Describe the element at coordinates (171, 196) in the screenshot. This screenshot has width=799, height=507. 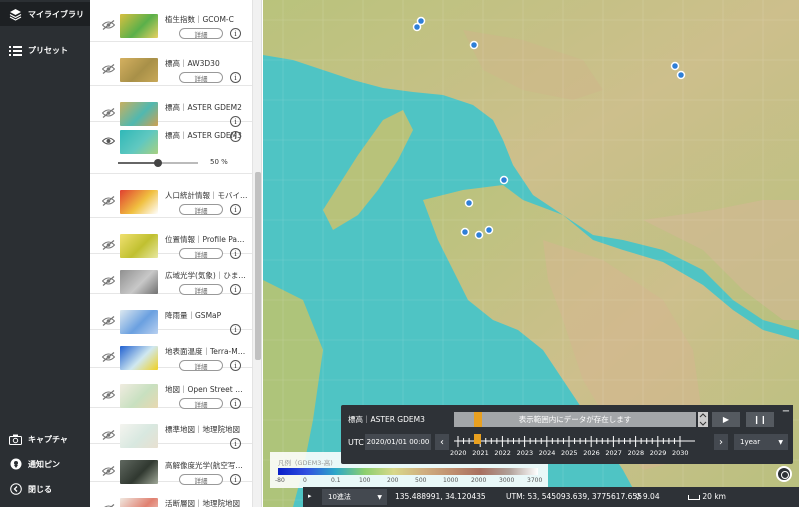
I see `layer-row: 人口統計情報｜モバイ… 詳細 i` at that location.